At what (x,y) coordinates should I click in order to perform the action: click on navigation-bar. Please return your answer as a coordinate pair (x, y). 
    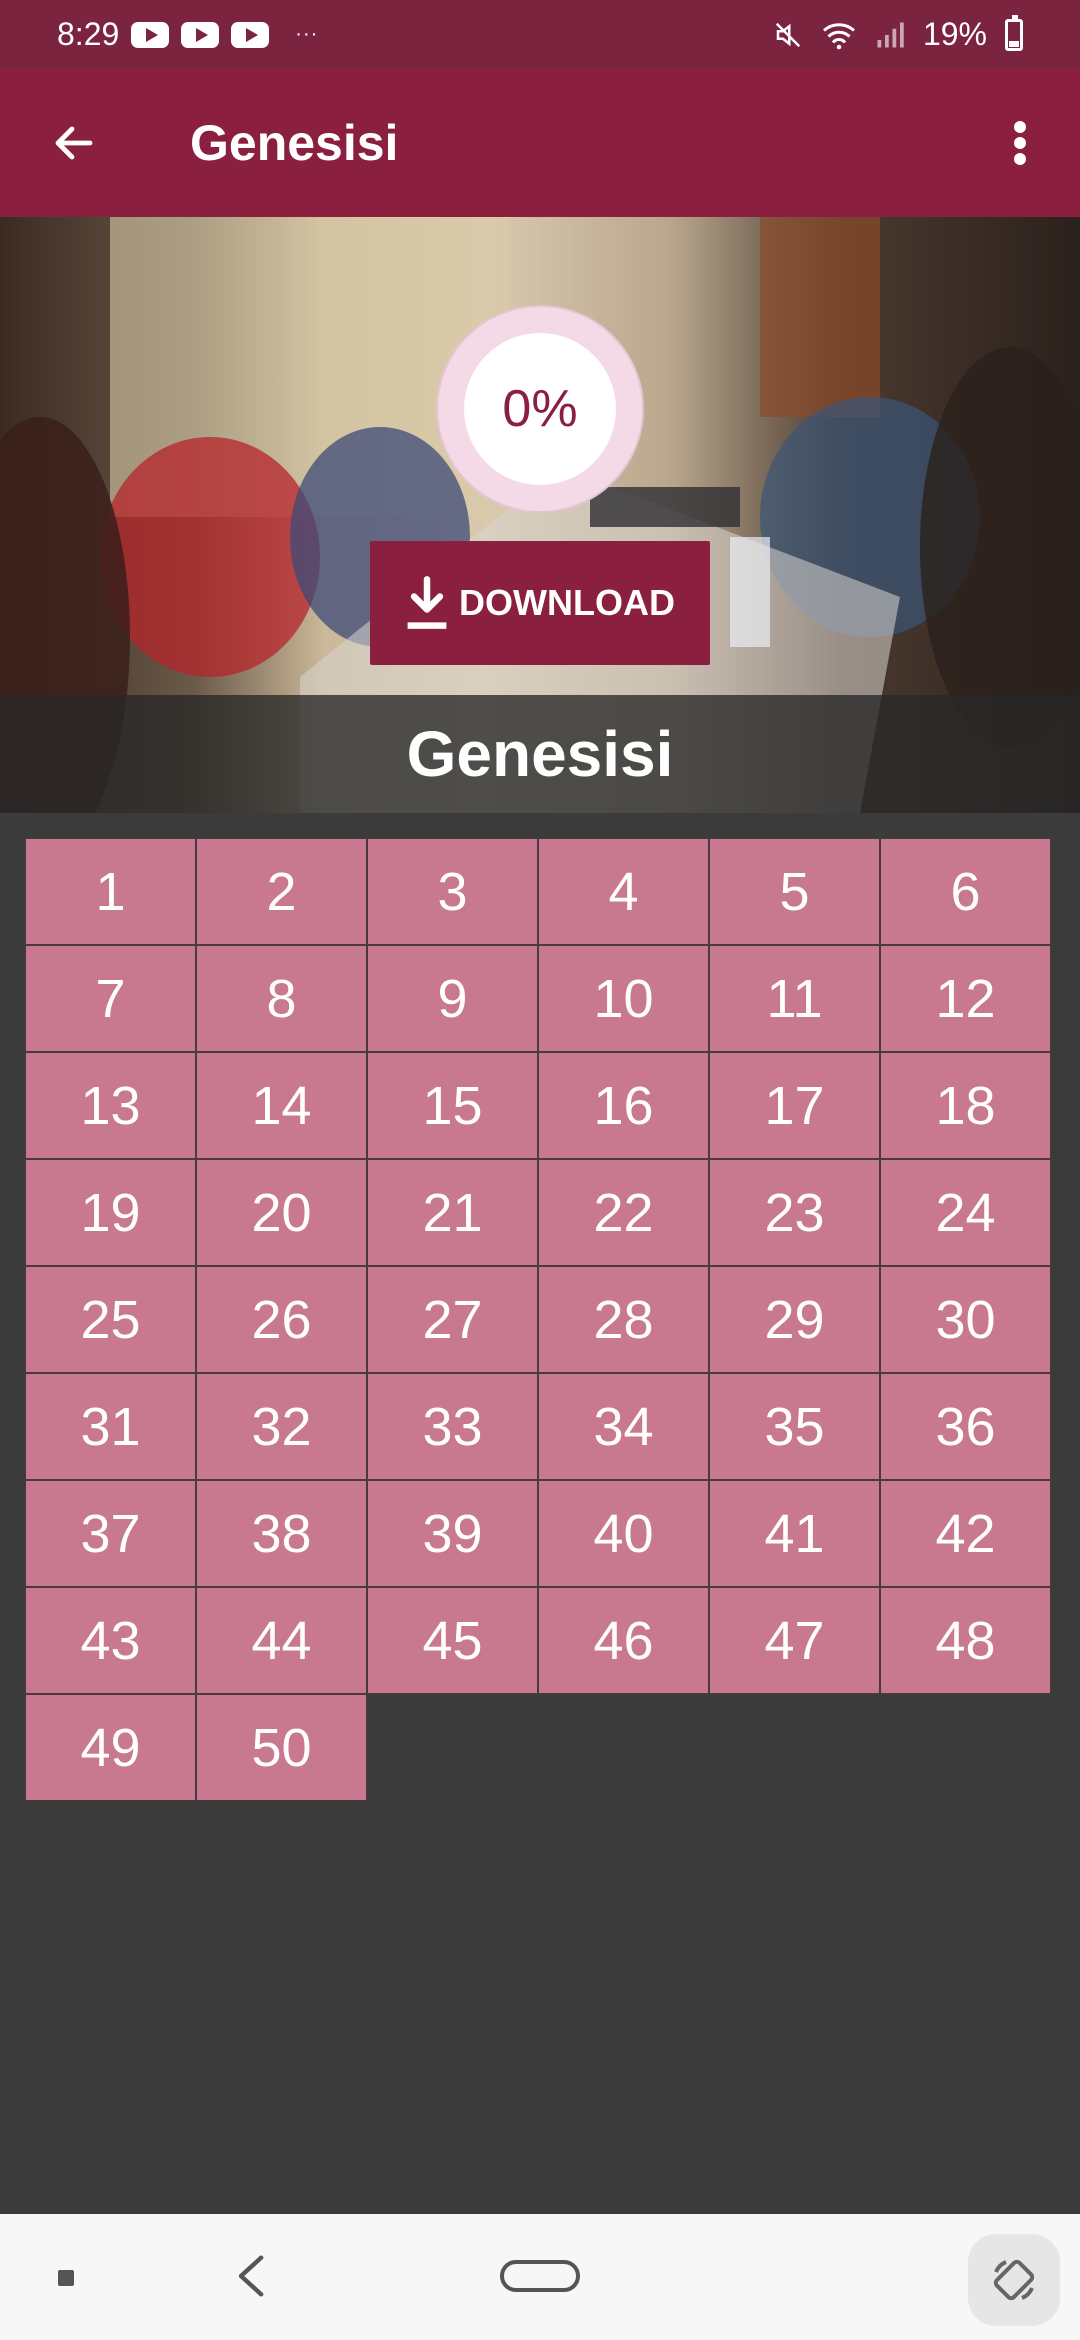
    Looking at the image, I should click on (540, 2277).